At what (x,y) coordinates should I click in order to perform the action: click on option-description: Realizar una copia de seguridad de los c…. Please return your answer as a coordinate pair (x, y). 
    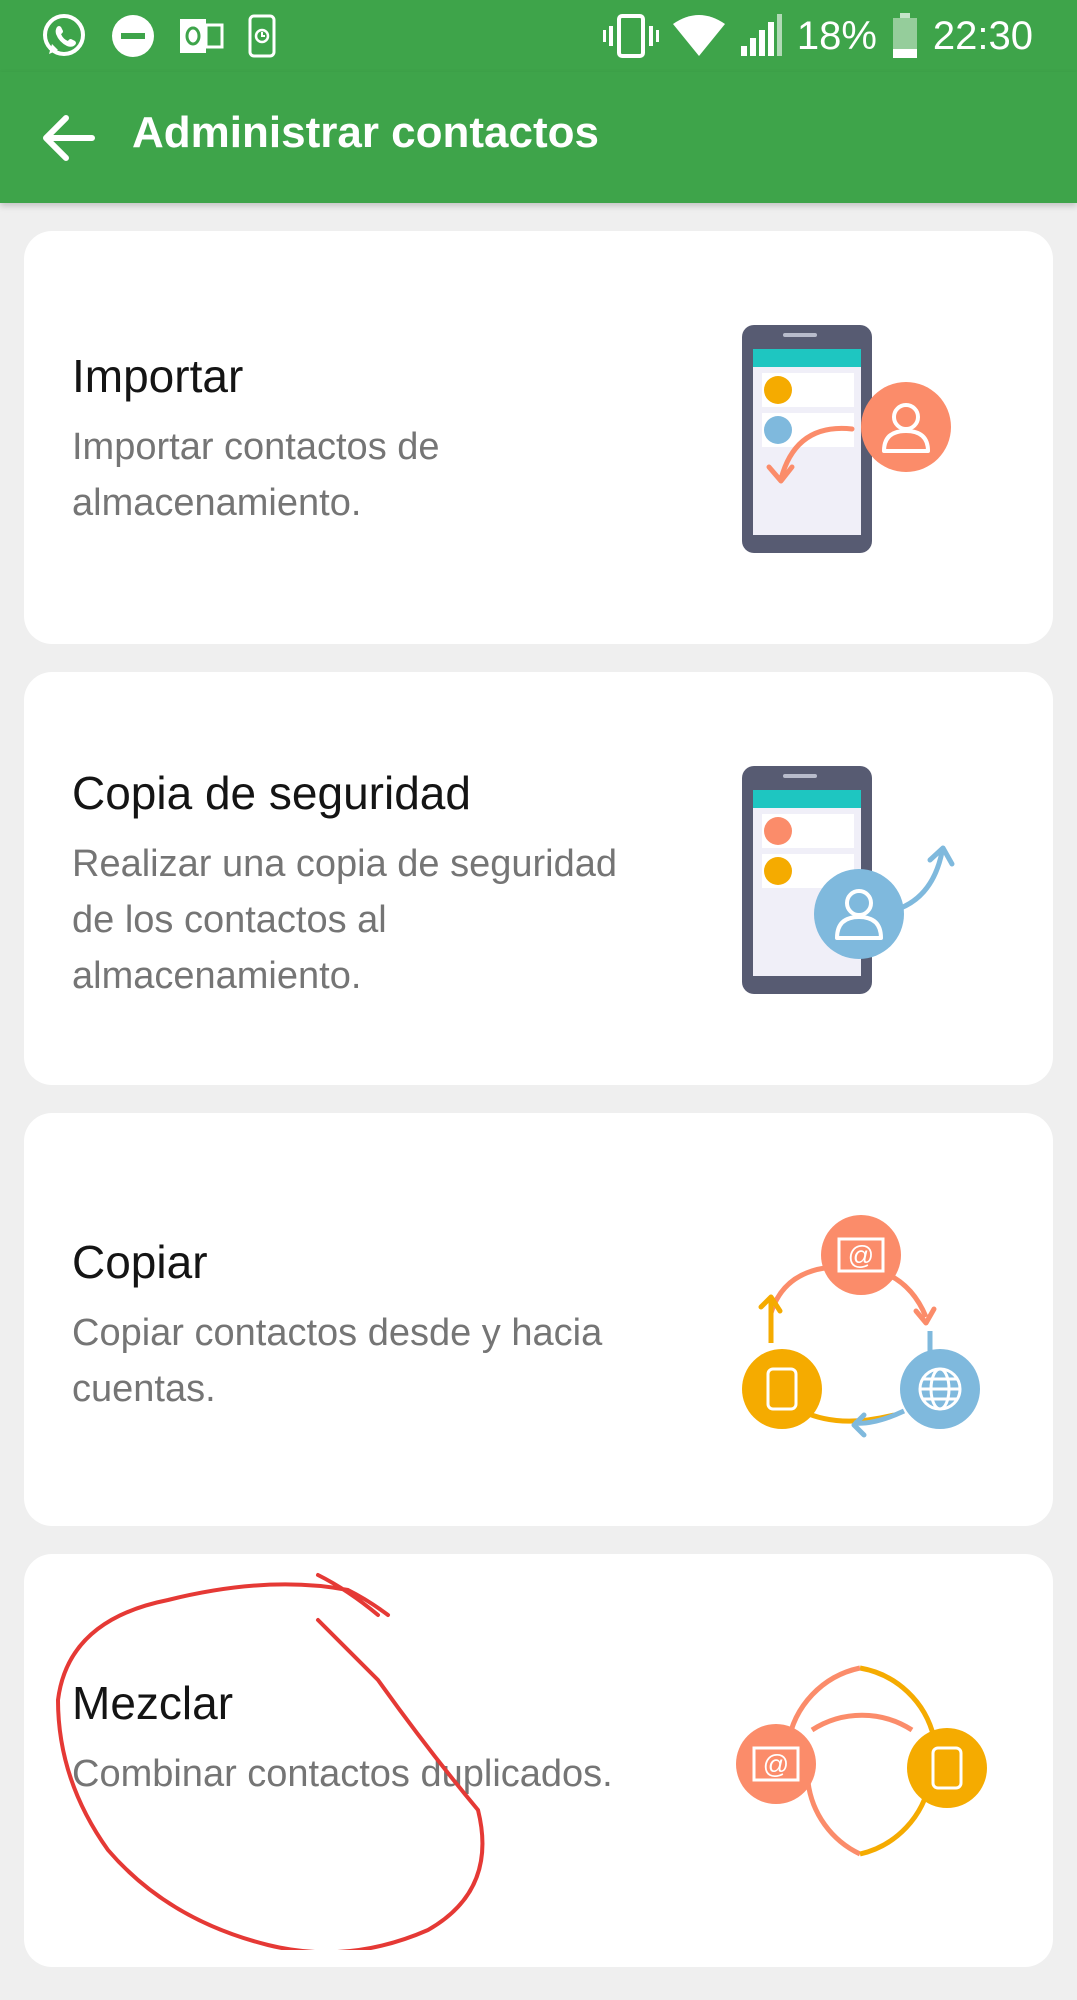
    Looking at the image, I should click on (345, 920).